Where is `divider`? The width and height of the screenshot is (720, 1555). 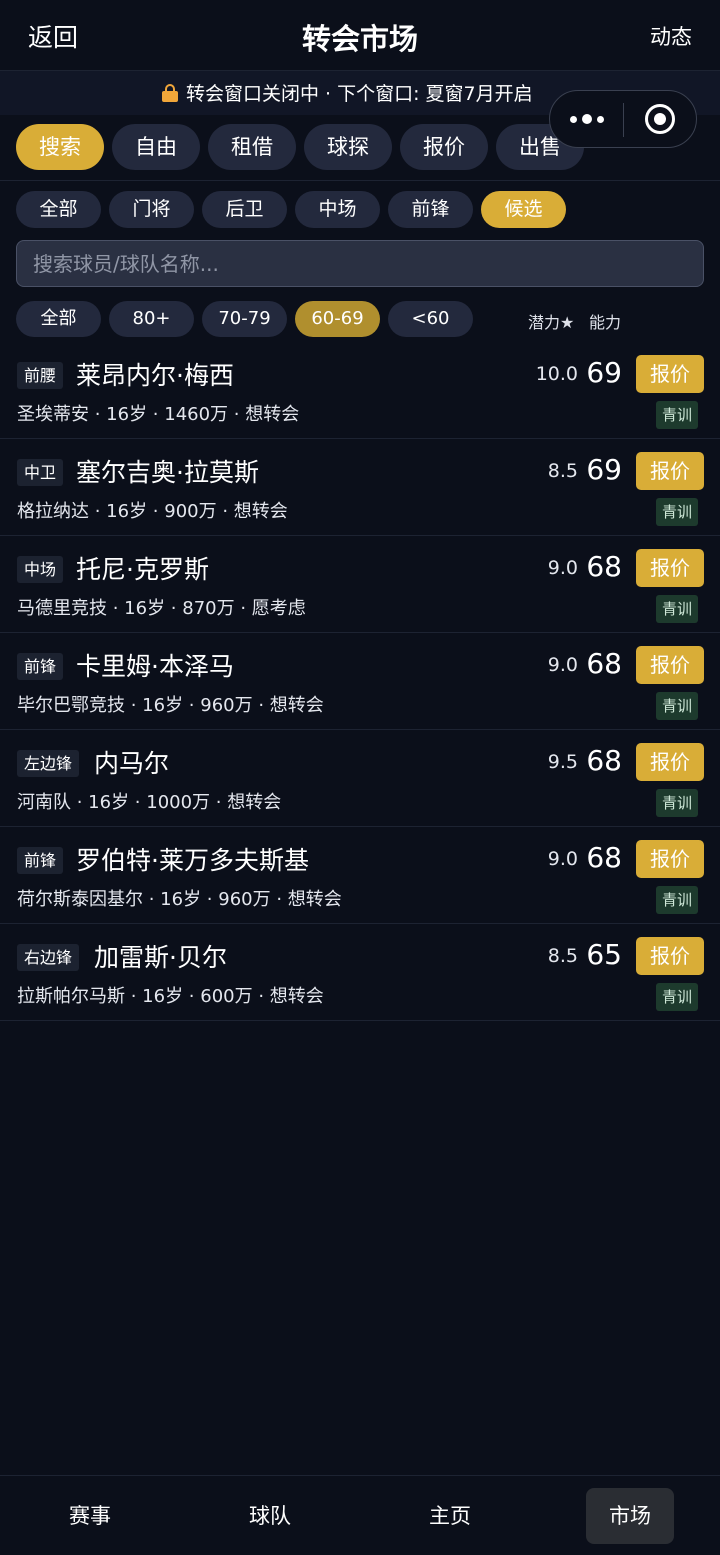
divider is located at coordinates (360, 180).